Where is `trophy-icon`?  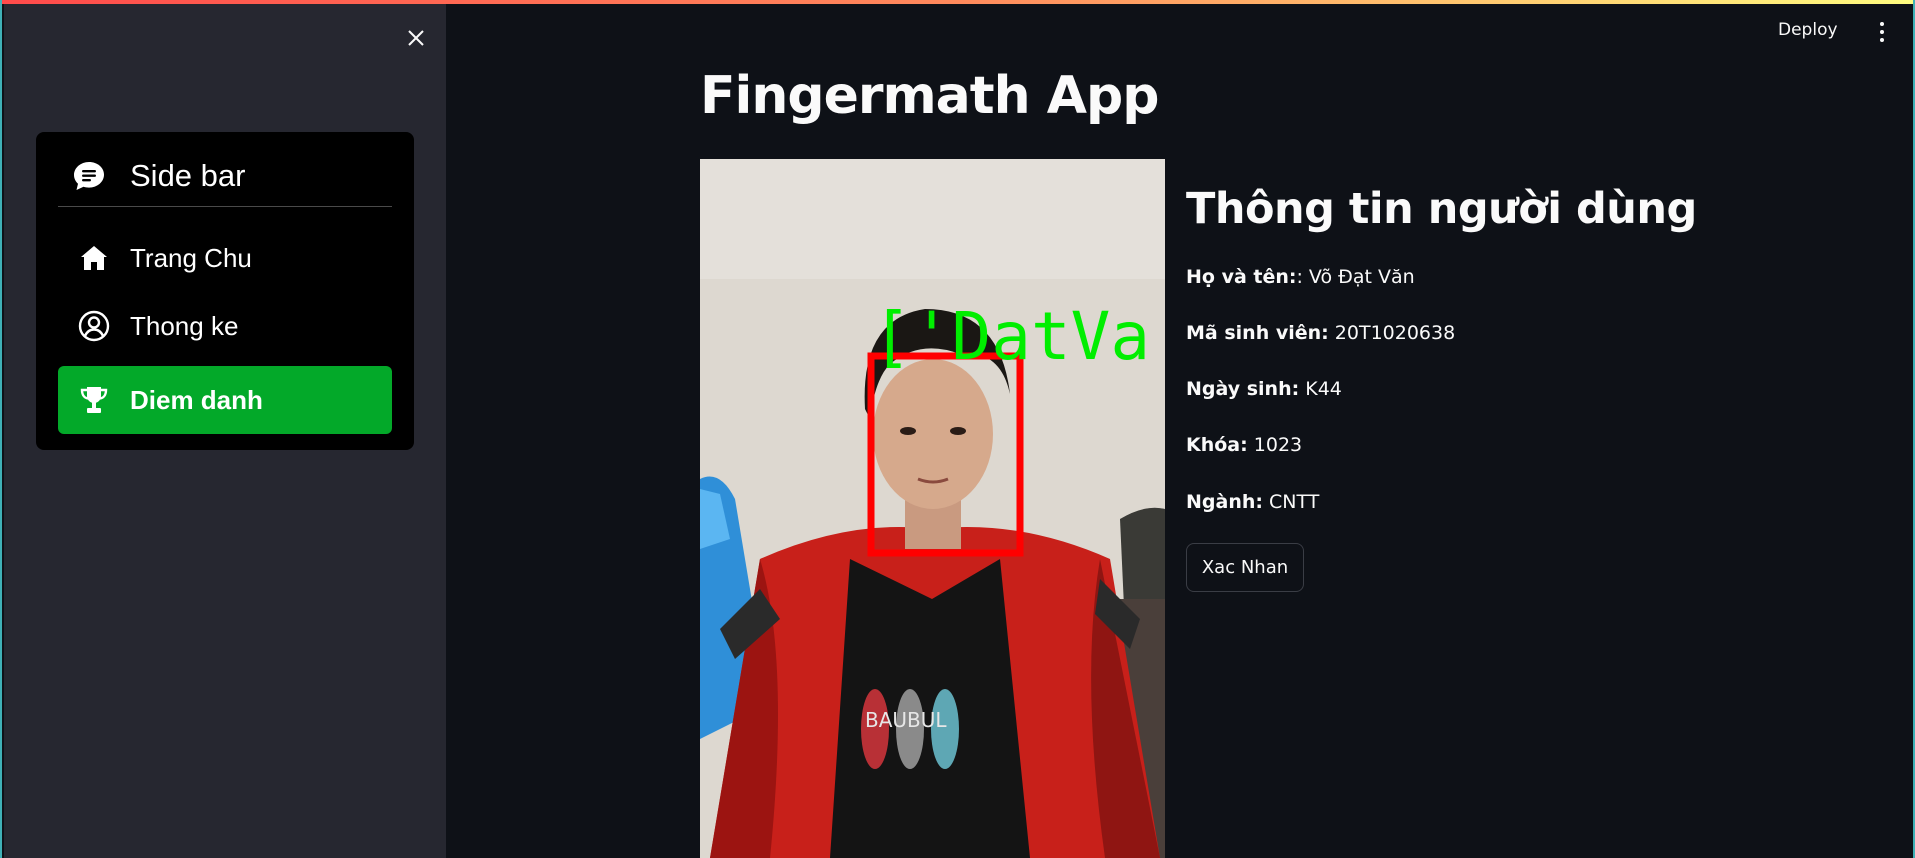
trophy-icon is located at coordinates (94, 400).